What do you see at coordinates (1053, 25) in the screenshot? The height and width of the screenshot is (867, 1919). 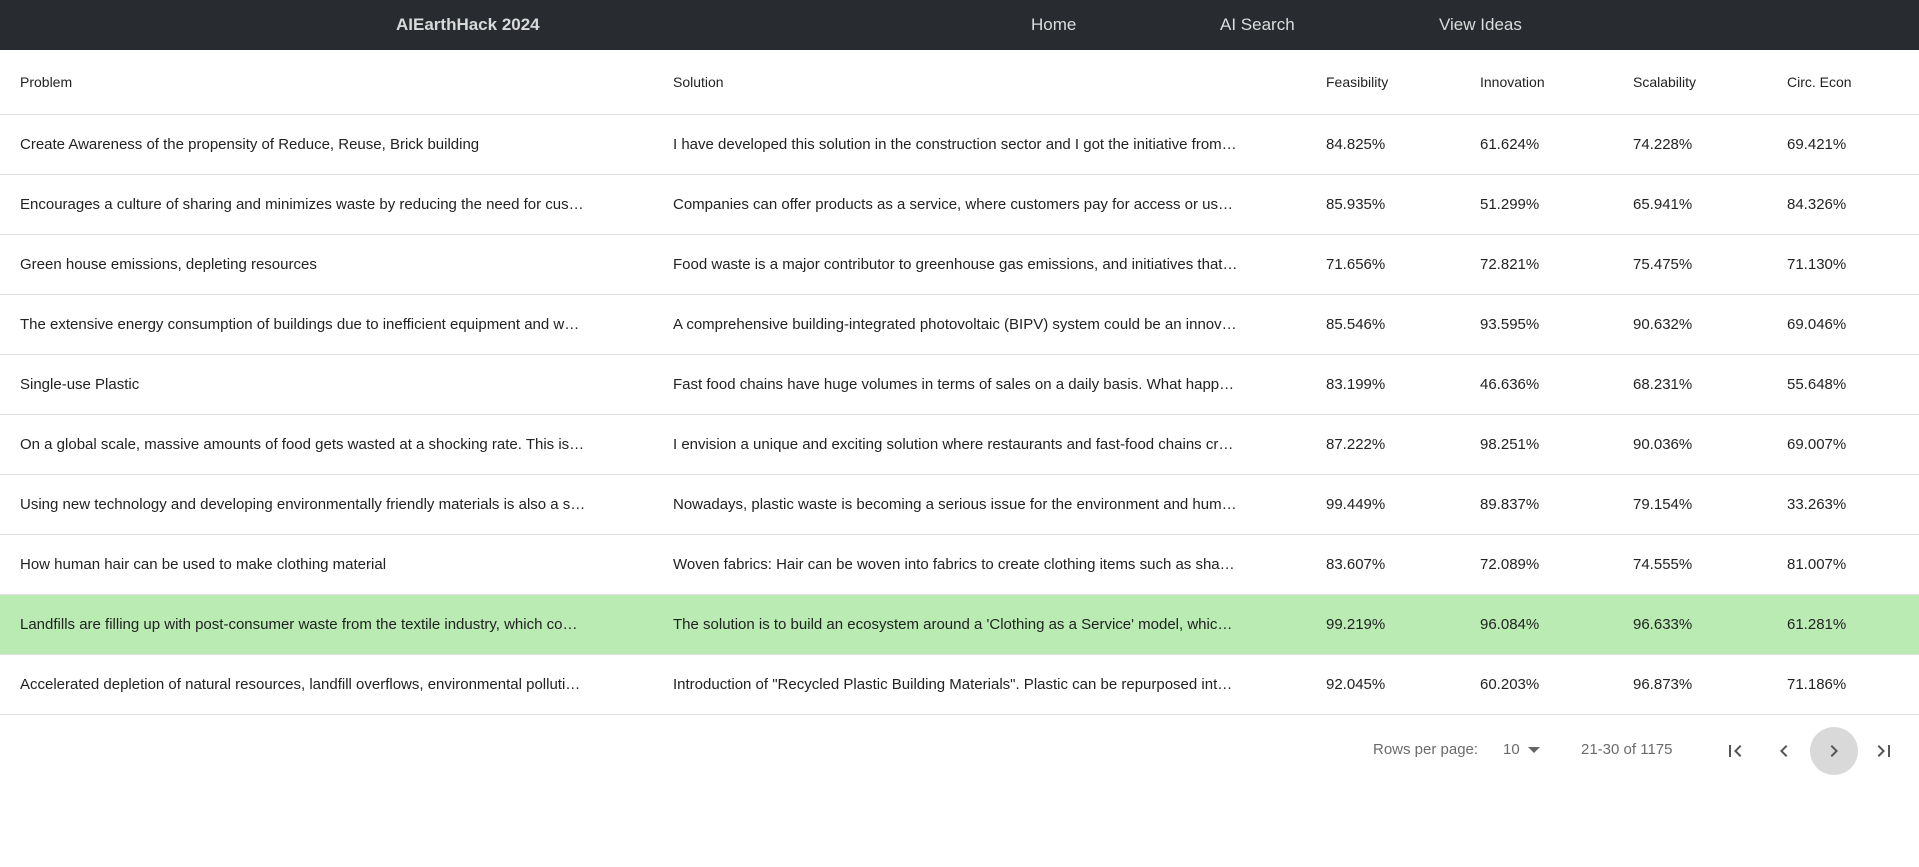 I see `nav-link-home: Home` at bounding box center [1053, 25].